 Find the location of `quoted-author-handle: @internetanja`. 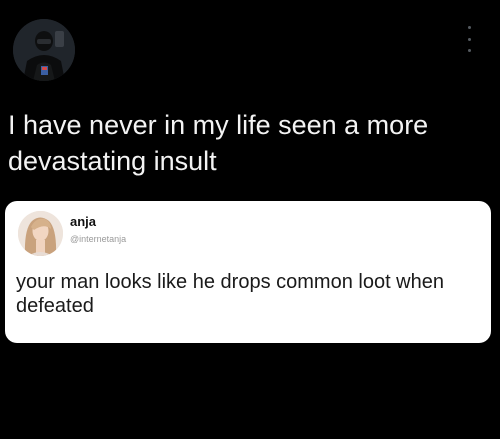

quoted-author-handle: @internetanja is located at coordinates (98, 239).